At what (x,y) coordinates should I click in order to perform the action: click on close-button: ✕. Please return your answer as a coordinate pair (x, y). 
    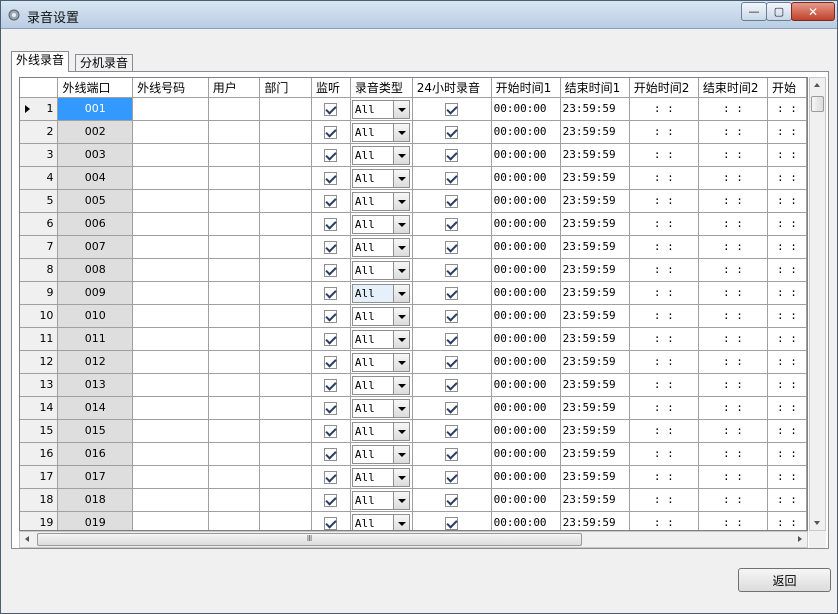
    Looking at the image, I should click on (813, 11).